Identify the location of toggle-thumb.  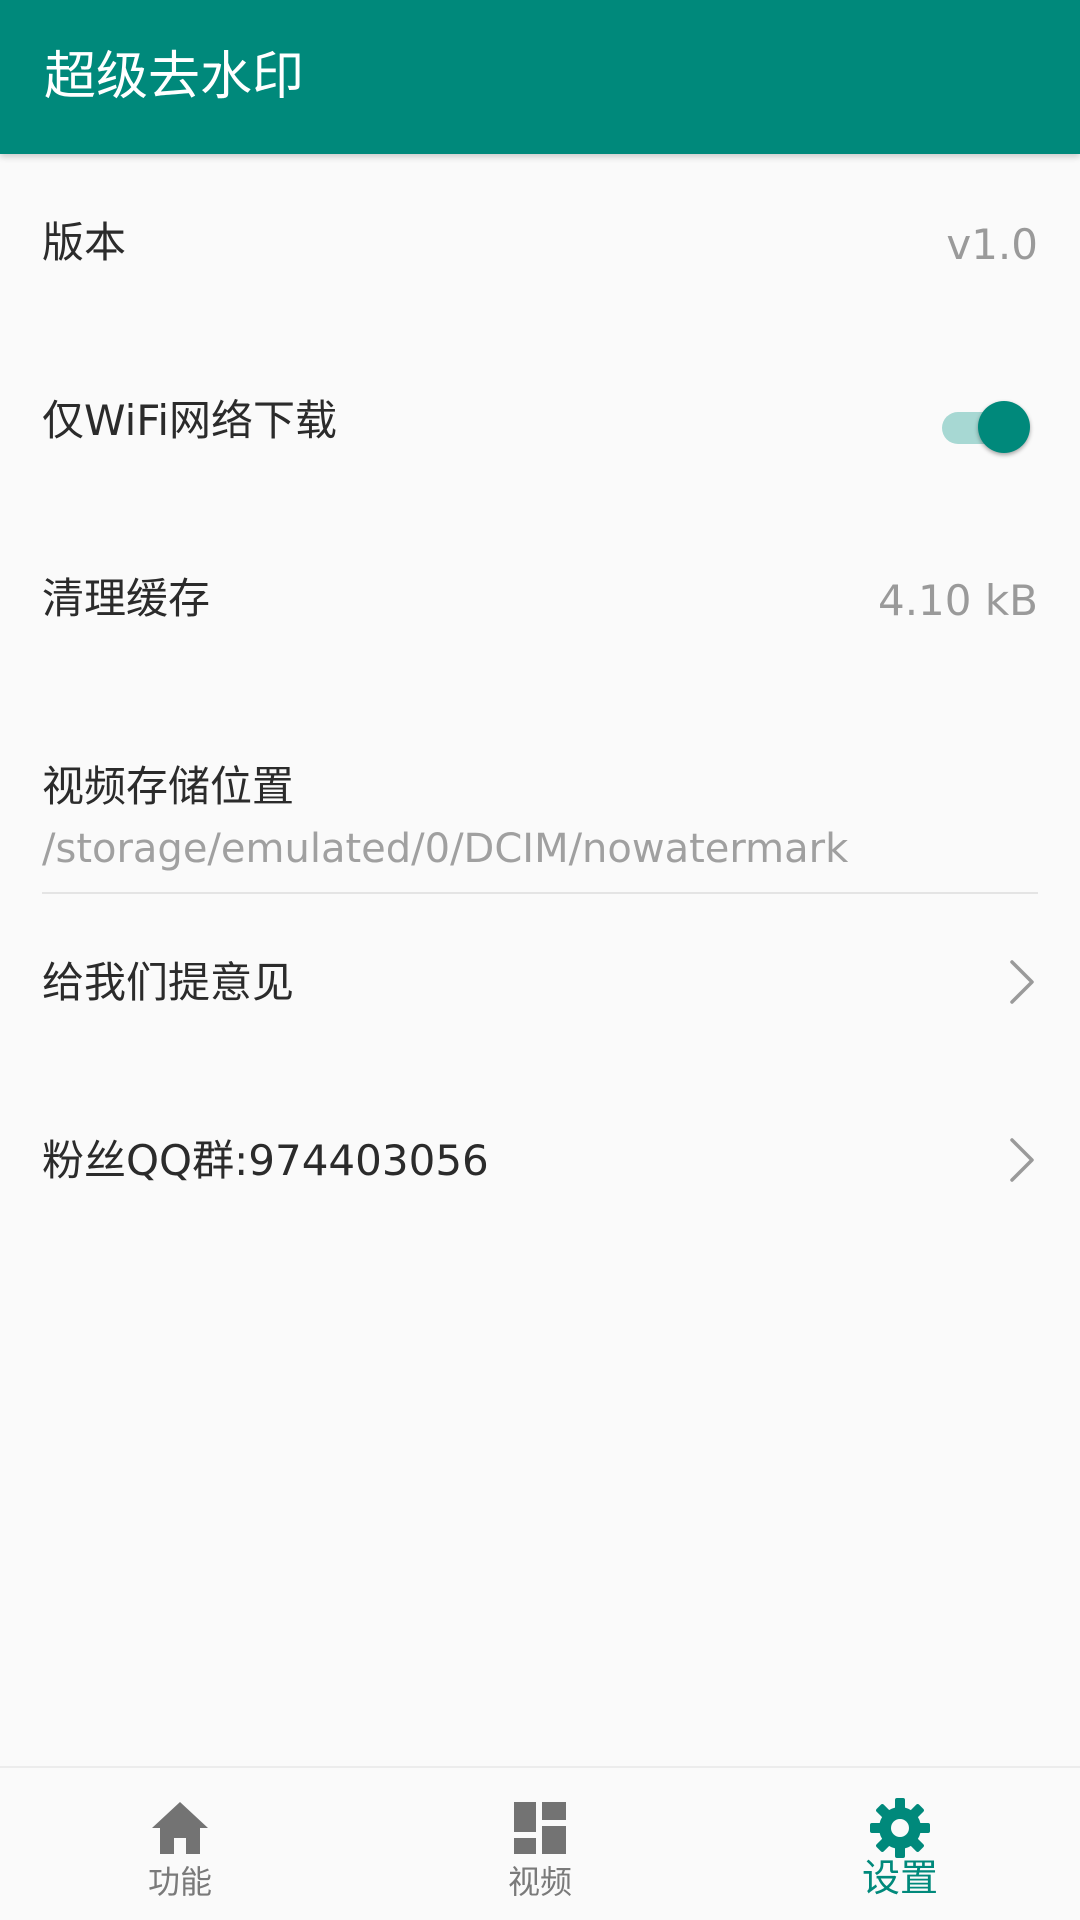
(1004, 427).